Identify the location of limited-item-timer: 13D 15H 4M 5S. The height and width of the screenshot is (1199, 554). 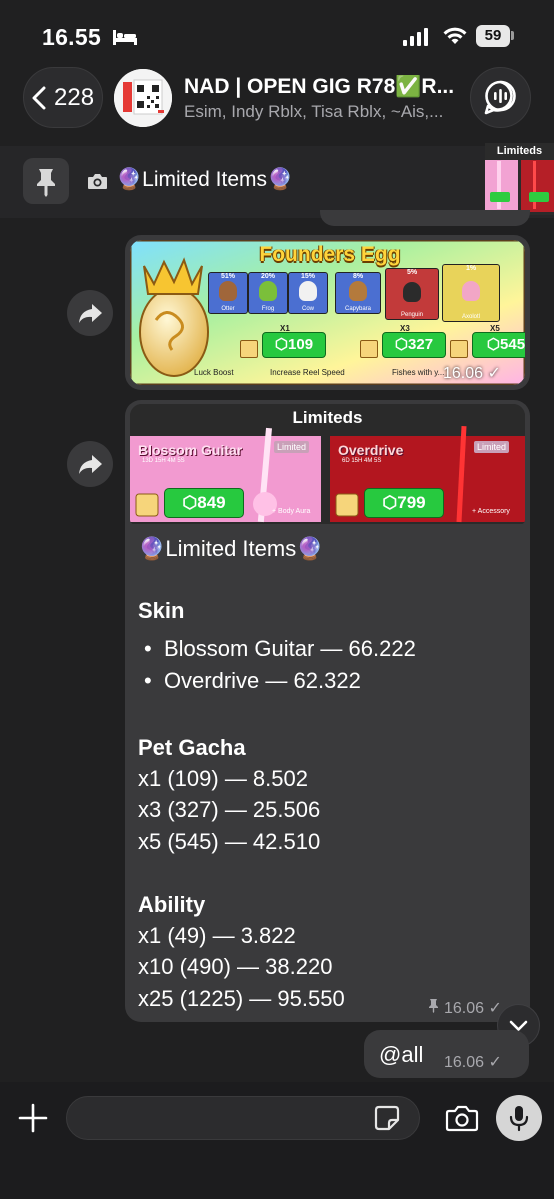
(163, 461).